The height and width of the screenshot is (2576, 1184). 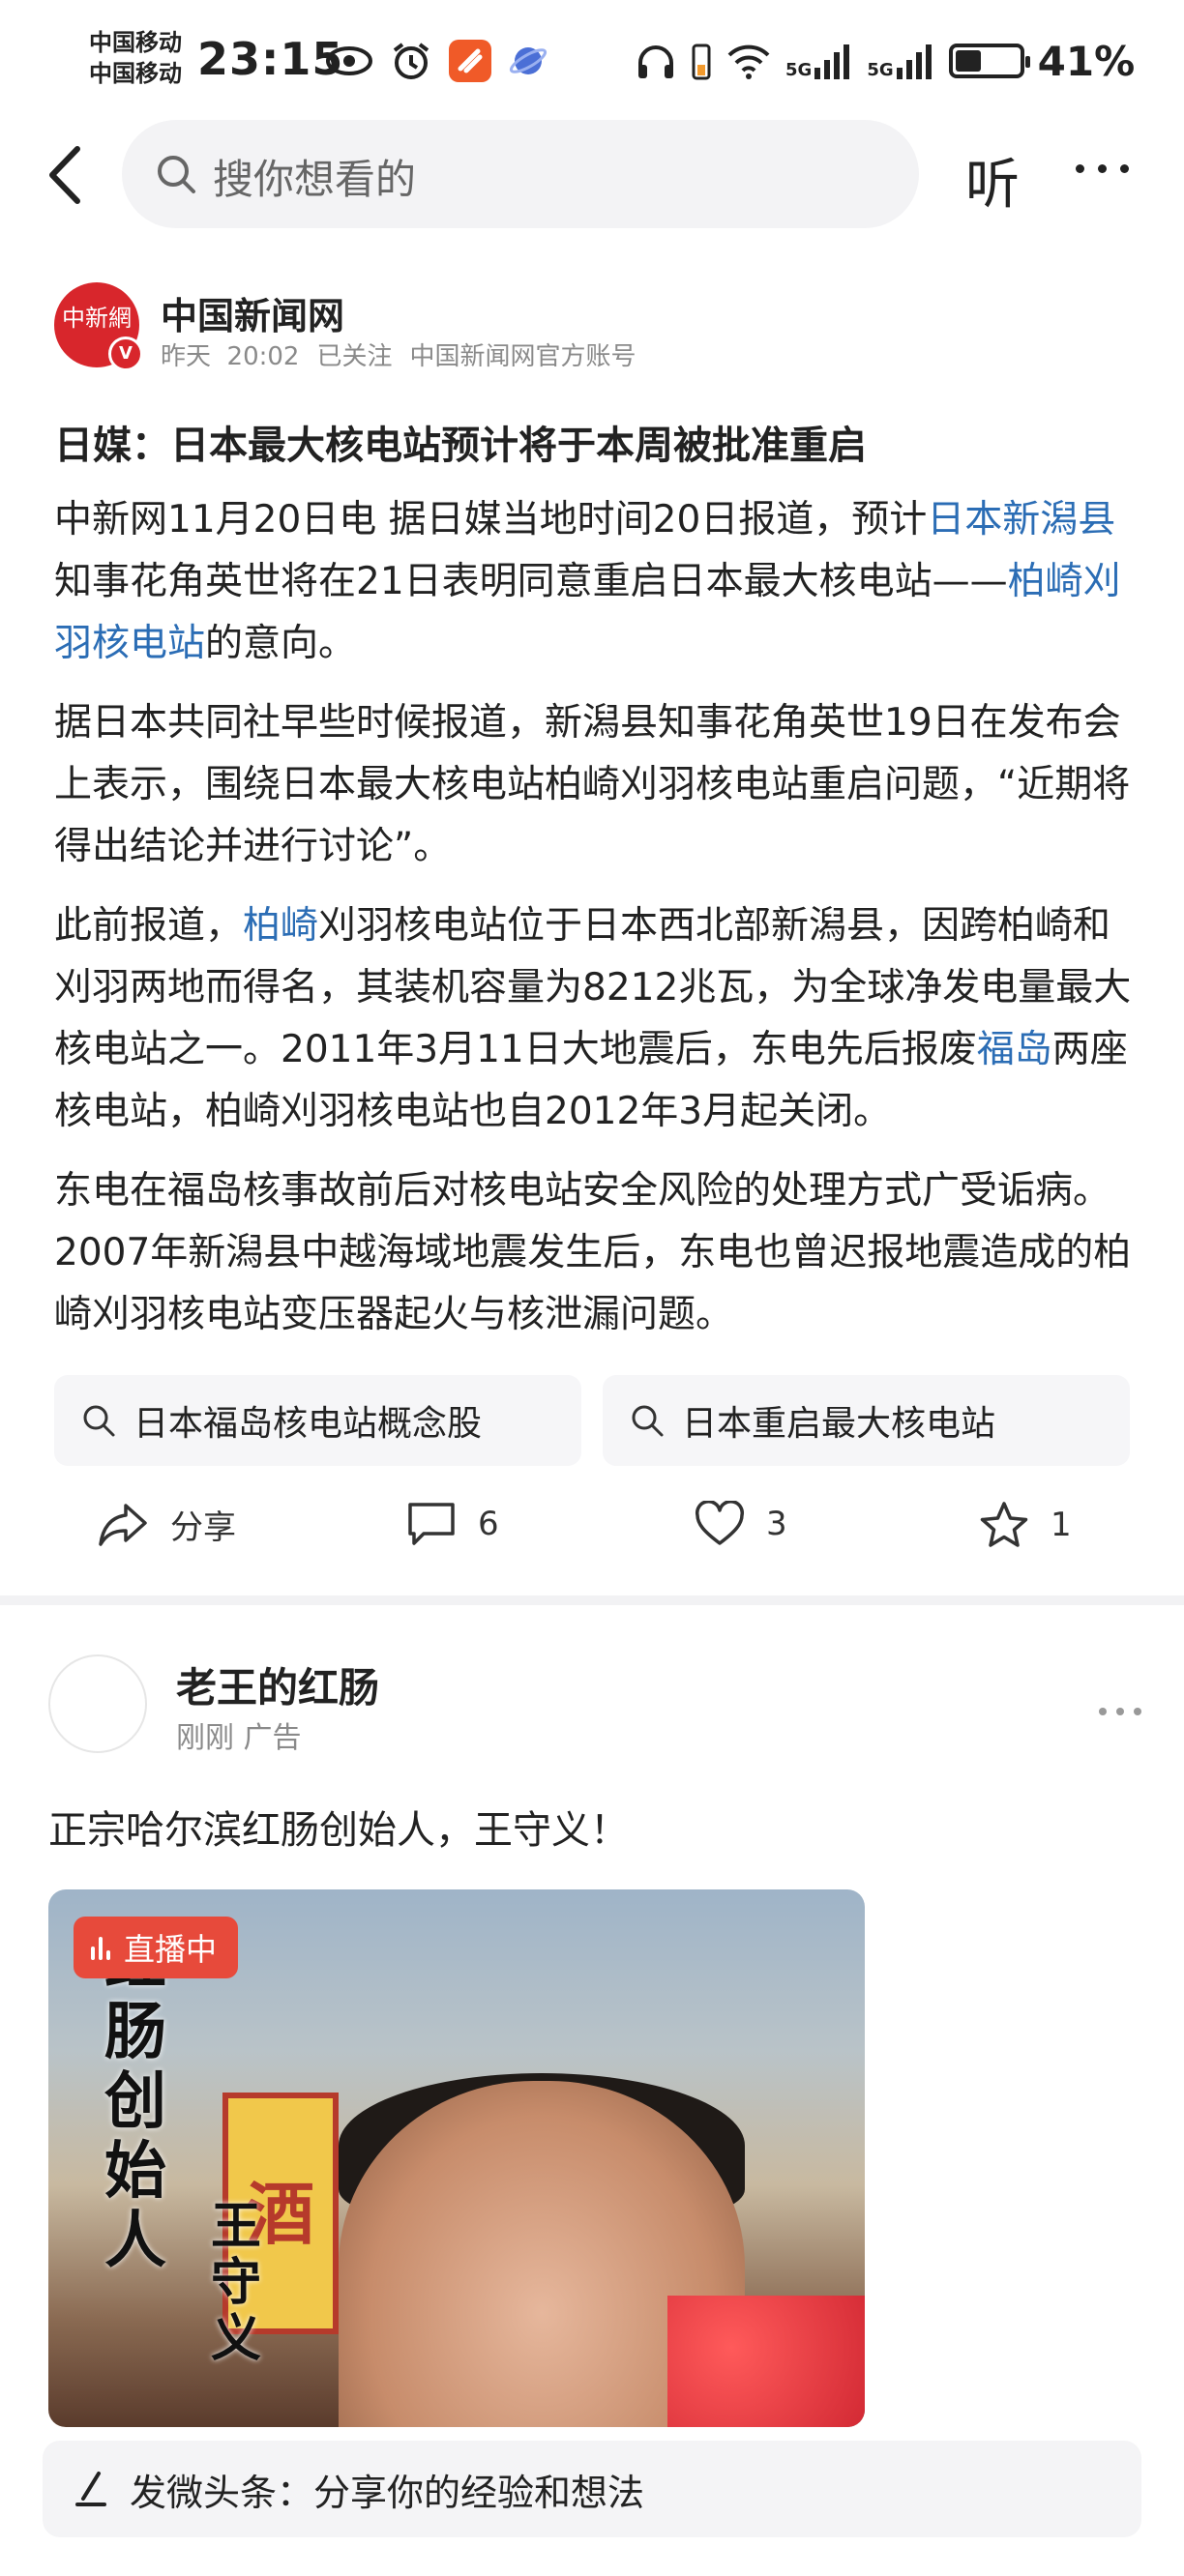 What do you see at coordinates (166, 1524) in the screenshot?
I see `share-button: 分享` at bounding box center [166, 1524].